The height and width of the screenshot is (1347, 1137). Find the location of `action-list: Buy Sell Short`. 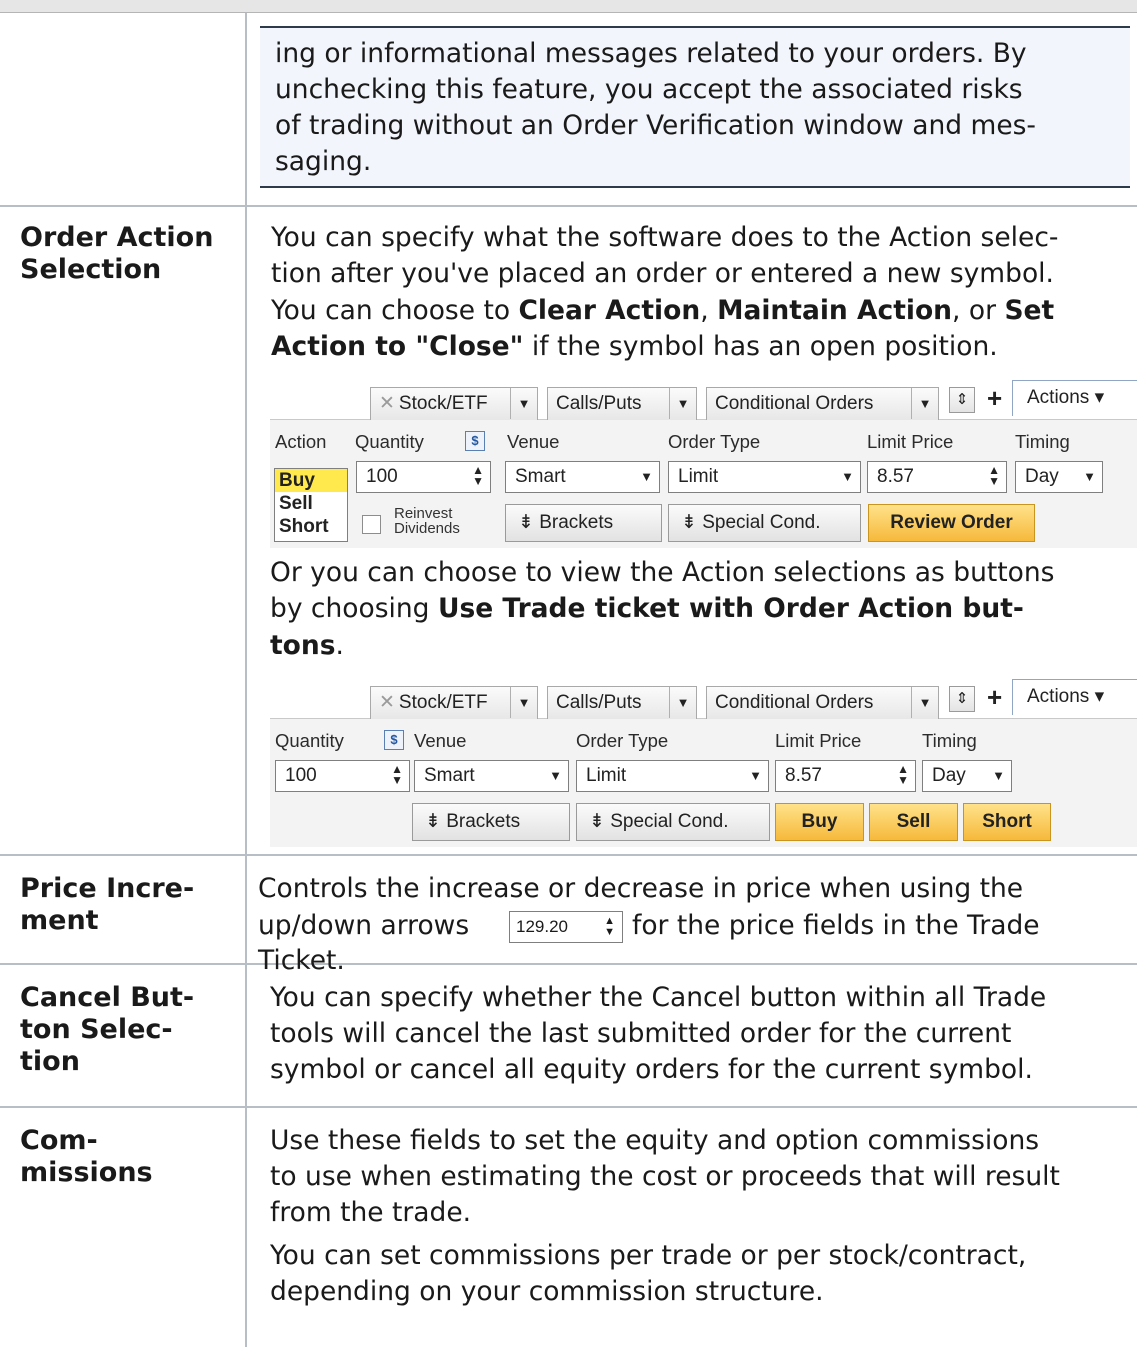

action-list: Buy Sell Short is located at coordinates (311, 505).